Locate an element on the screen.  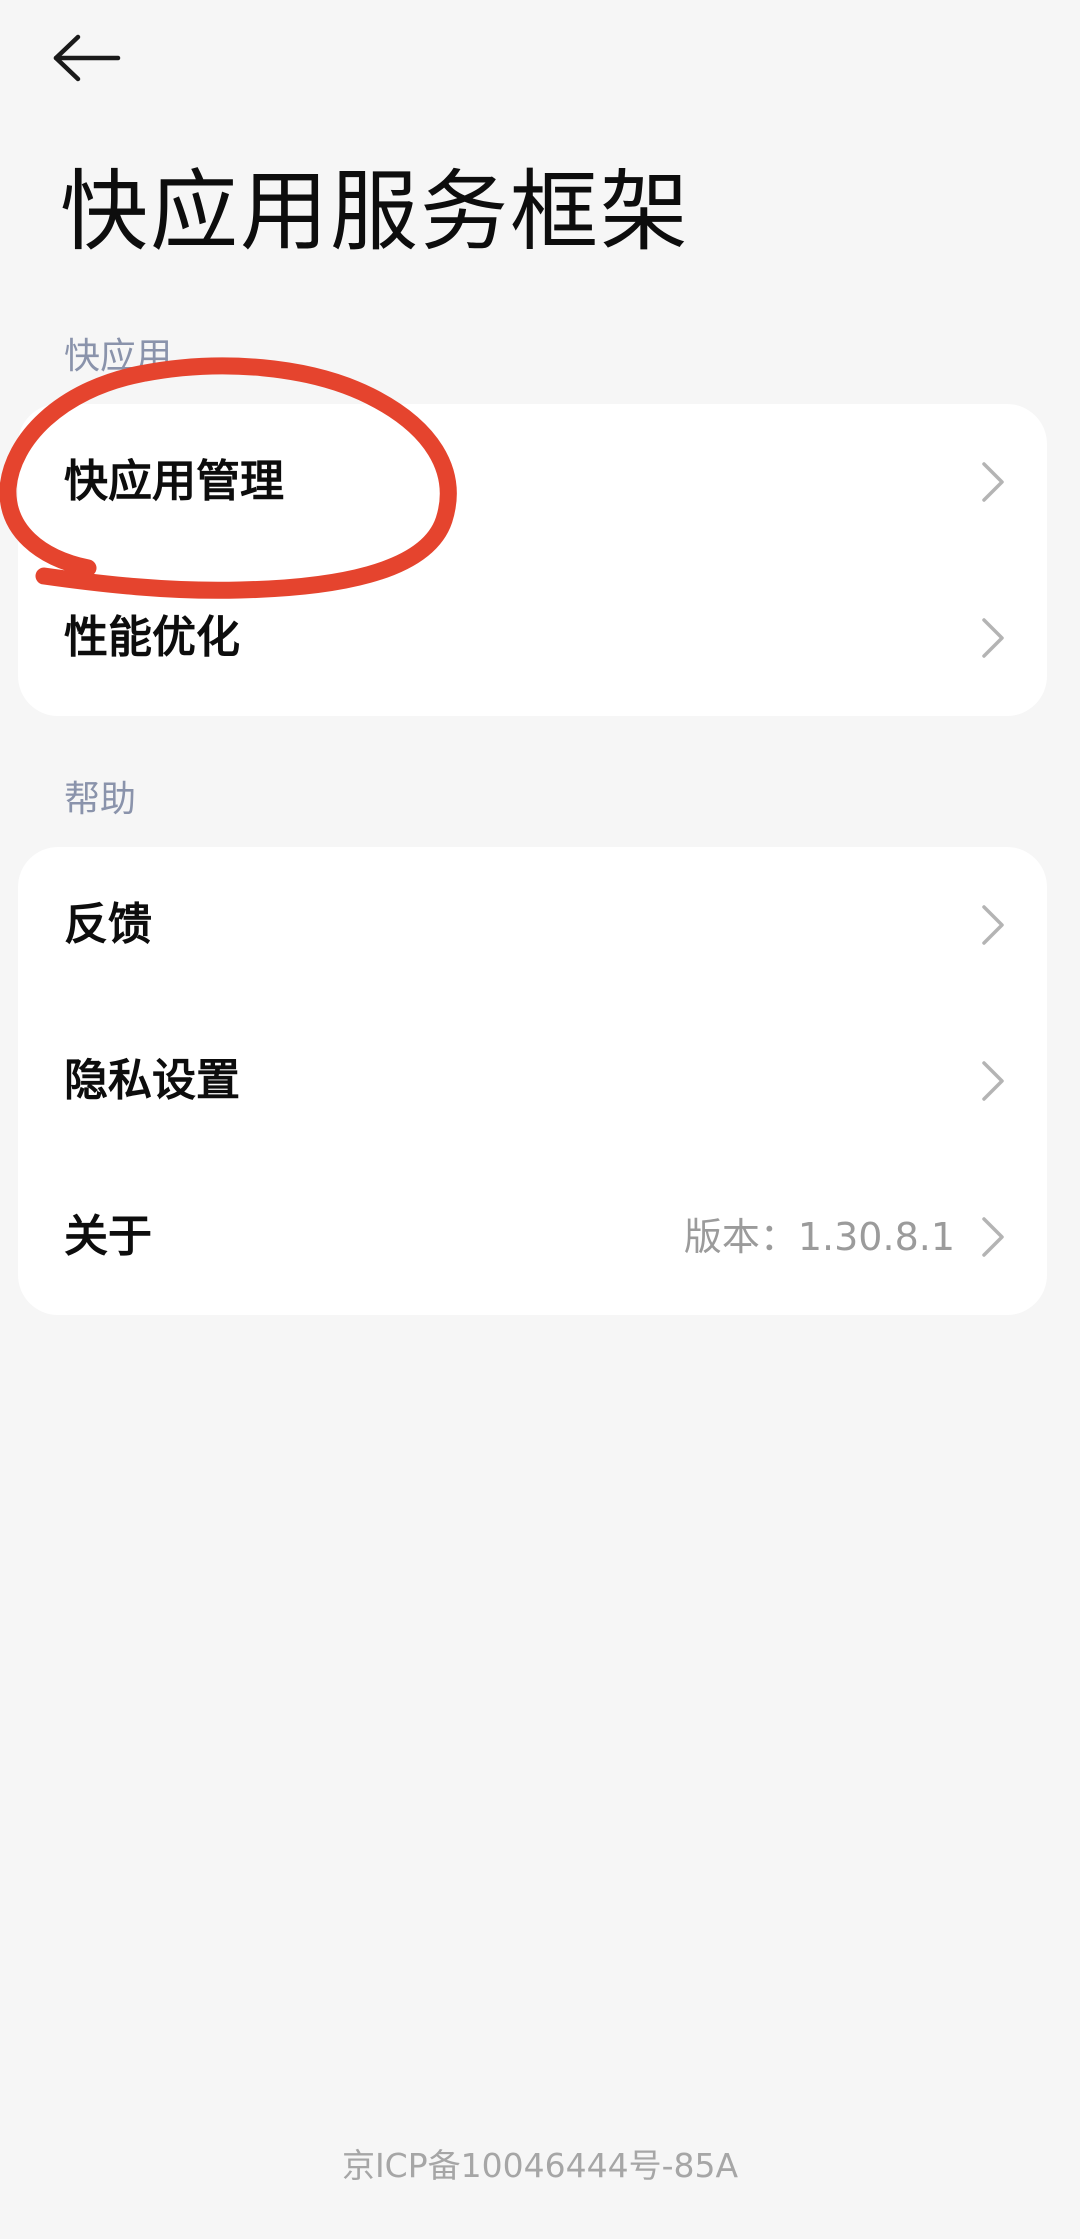
settings-card-quick-app: 快应用管理 性能优化 is located at coordinates (532, 560).